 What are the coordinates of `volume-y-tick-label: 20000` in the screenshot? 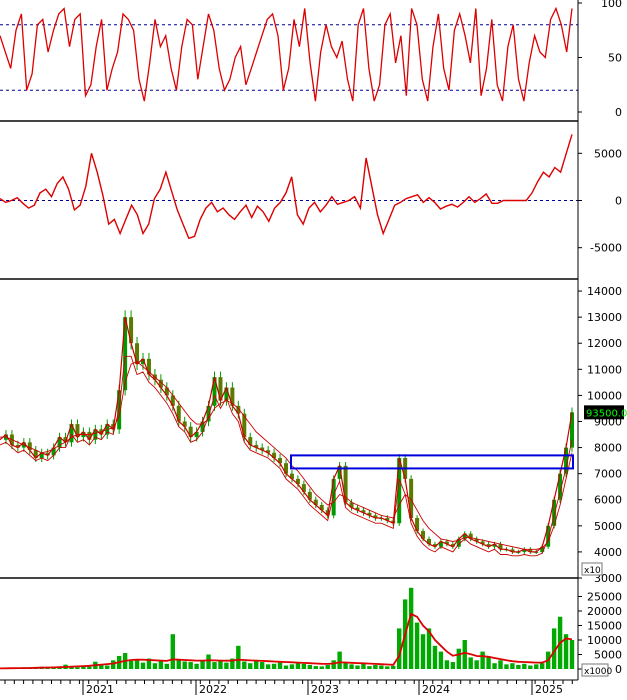 It's located at (604, 611).